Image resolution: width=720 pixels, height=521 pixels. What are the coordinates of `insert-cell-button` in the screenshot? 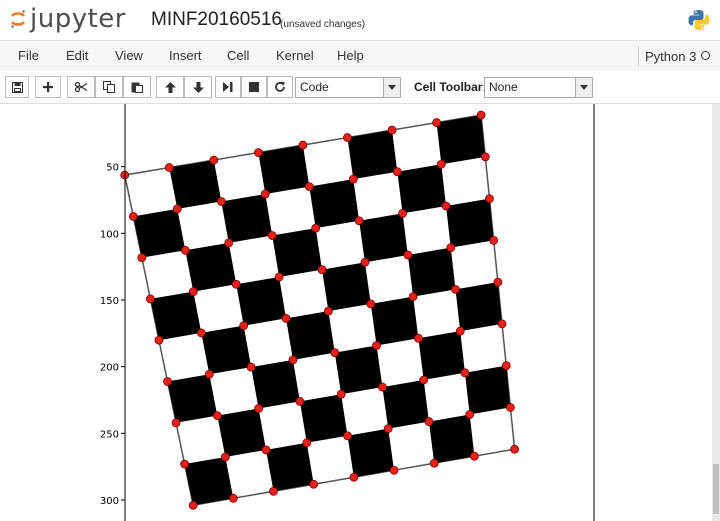 It's located at (48, 87).